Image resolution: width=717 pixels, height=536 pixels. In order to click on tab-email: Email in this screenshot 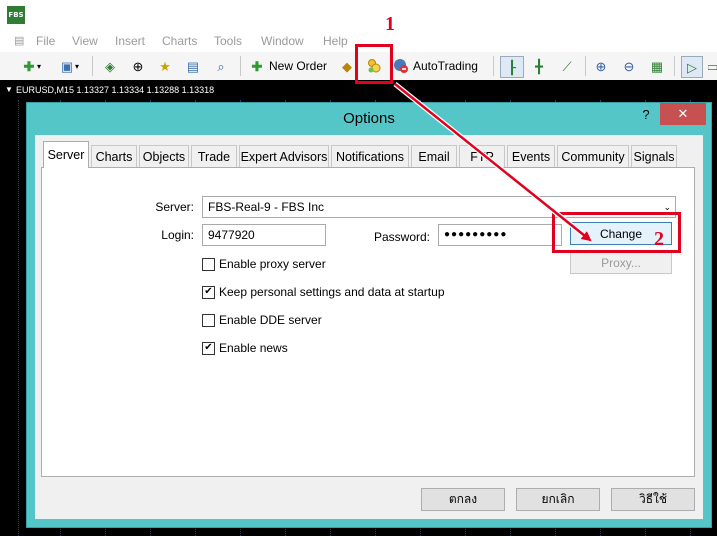, I will do `click(434, 156)`.